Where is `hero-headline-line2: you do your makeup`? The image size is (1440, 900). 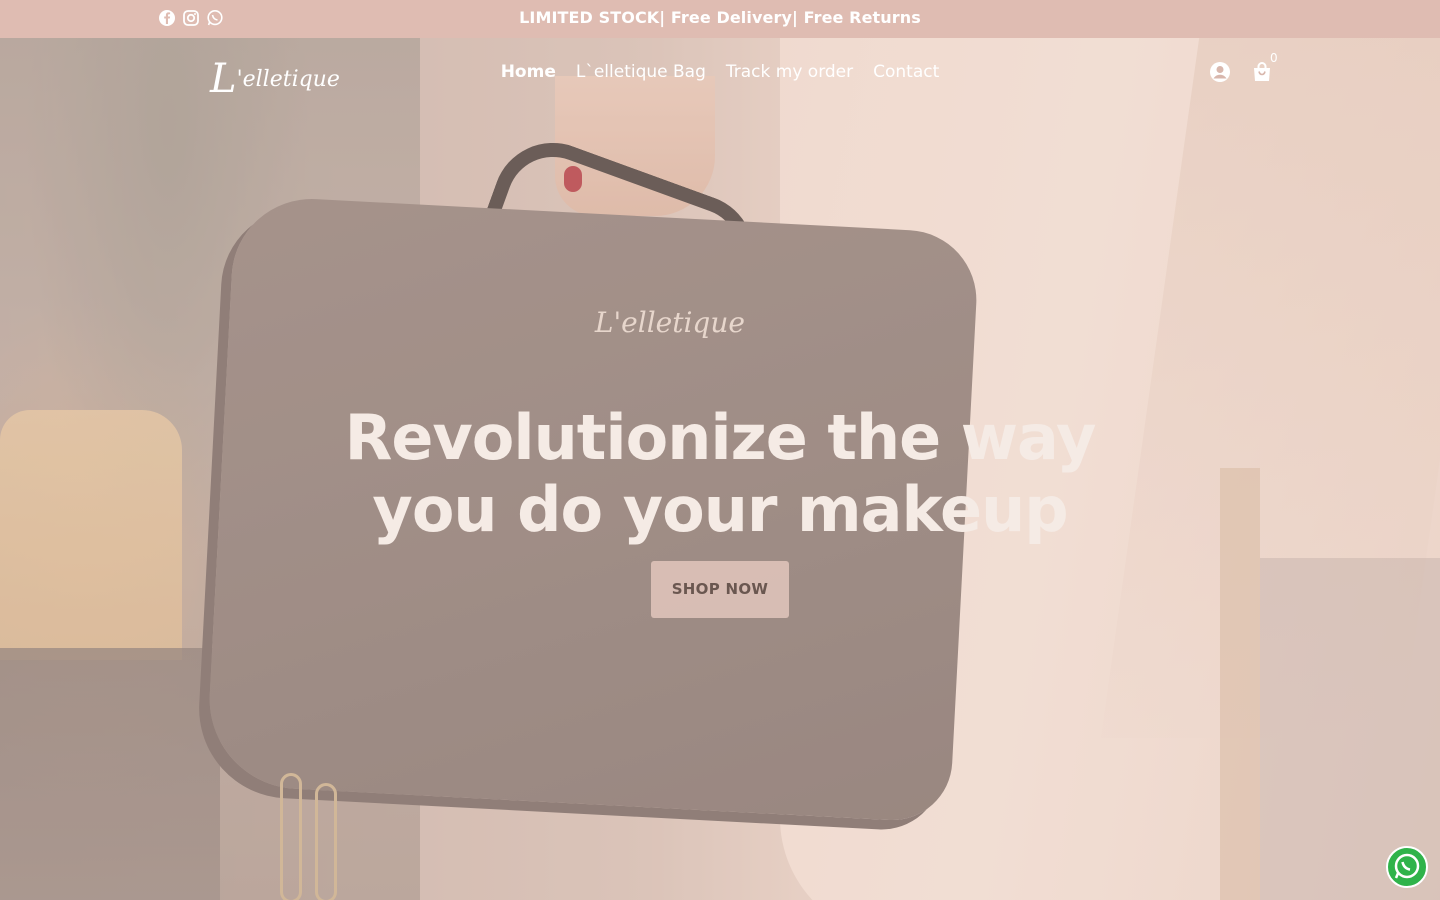
hero-headline-line2: you do your makeup is located at coordinates (720, 509).